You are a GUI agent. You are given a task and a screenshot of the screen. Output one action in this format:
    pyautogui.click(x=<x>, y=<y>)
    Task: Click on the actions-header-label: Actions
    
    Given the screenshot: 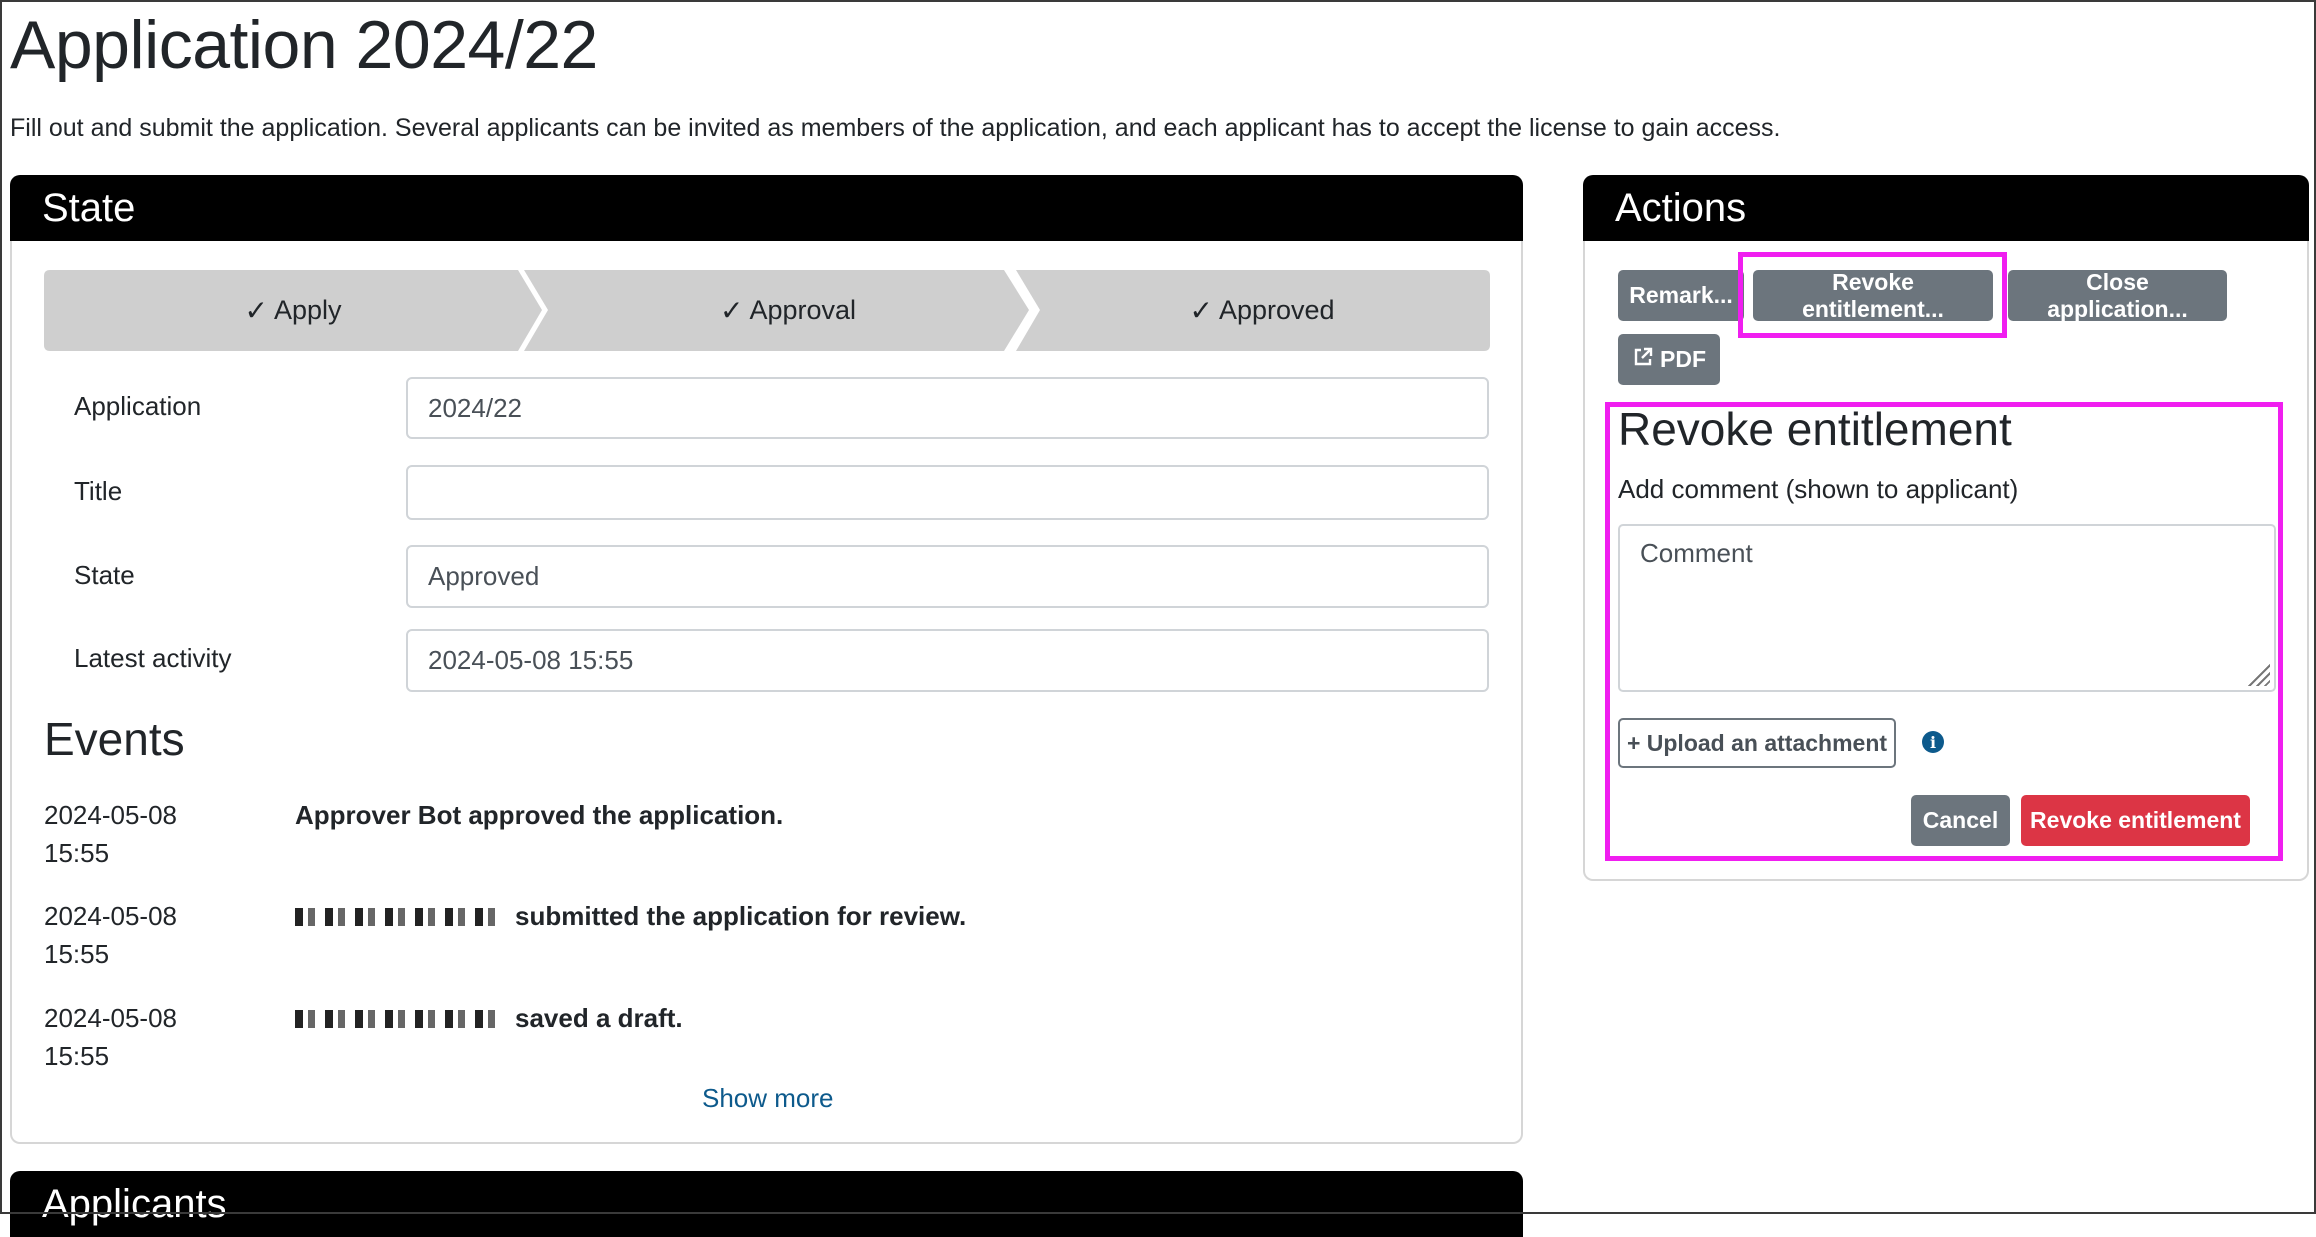 What is the action you would take?
    pyautogui.click(x=1681, y=208)
    